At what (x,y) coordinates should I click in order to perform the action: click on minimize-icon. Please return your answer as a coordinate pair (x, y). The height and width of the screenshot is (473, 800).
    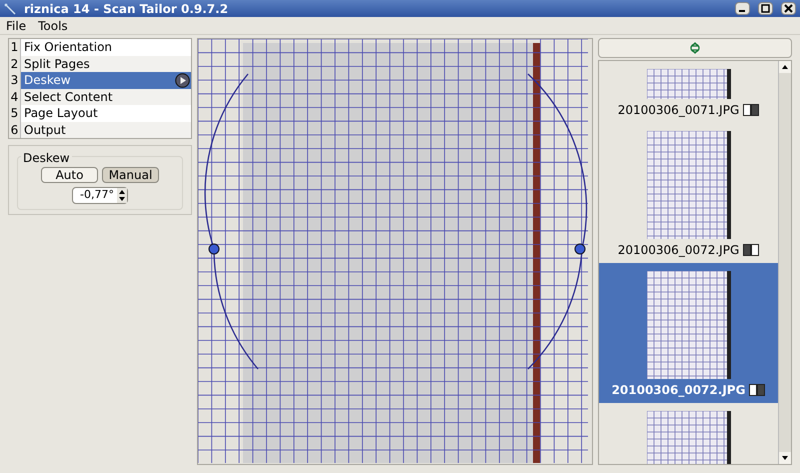
    Looking at the image, I should click on (742, 8).